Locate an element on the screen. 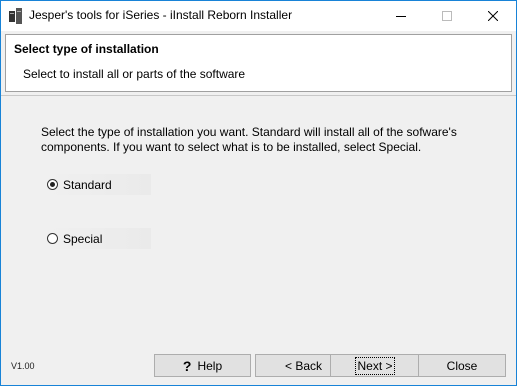 The height and width of the screenshot is (386, 517). version-label: V1.00 is located at coordinates (23, 366).